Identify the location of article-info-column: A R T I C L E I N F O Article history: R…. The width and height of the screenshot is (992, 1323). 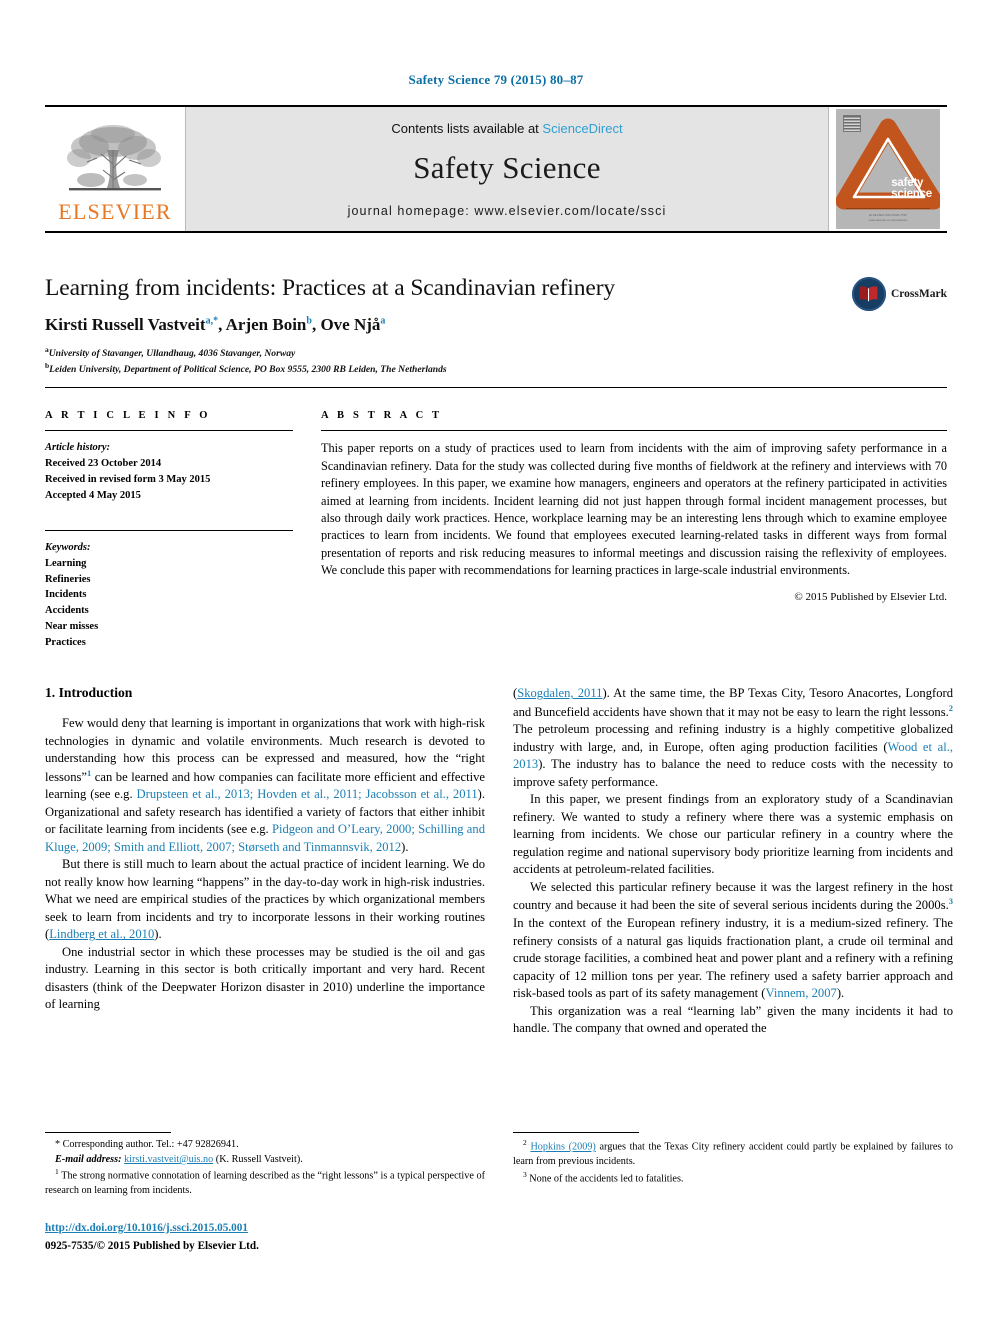
(169, 530).